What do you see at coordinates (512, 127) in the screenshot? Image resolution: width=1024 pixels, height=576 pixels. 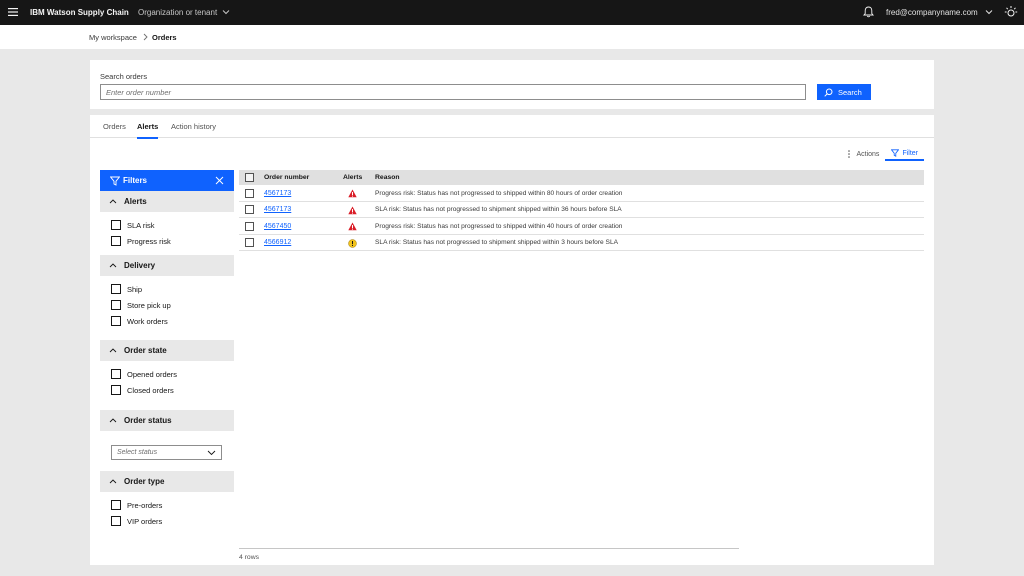 I see `tab-bar: Orders Alerts Action history` at bounding box center [512, 127].